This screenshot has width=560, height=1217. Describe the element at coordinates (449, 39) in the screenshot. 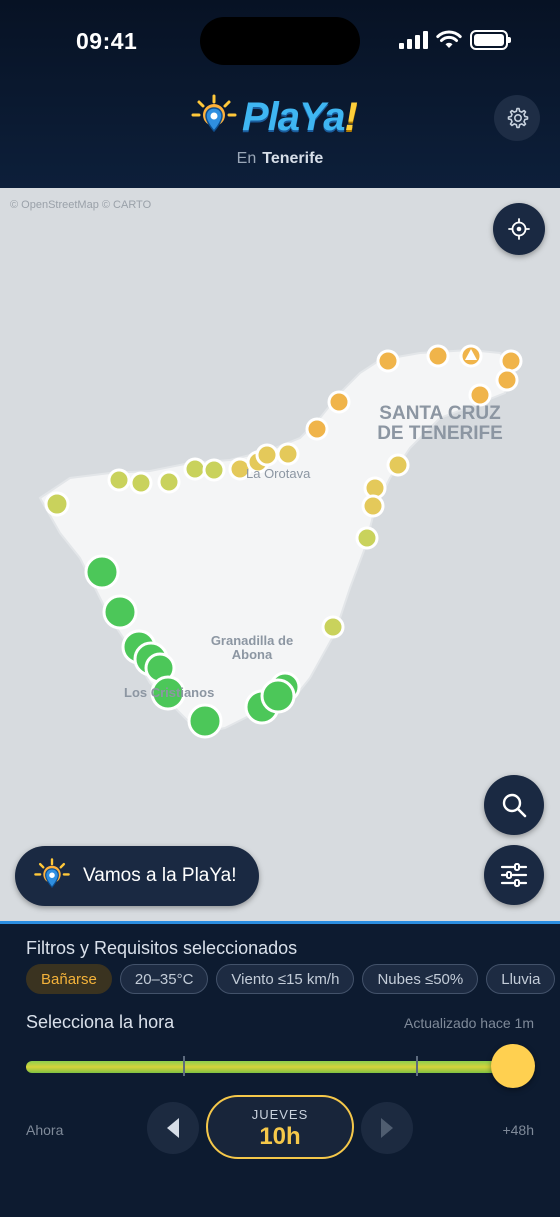

I see `wifi-icon` at that location.